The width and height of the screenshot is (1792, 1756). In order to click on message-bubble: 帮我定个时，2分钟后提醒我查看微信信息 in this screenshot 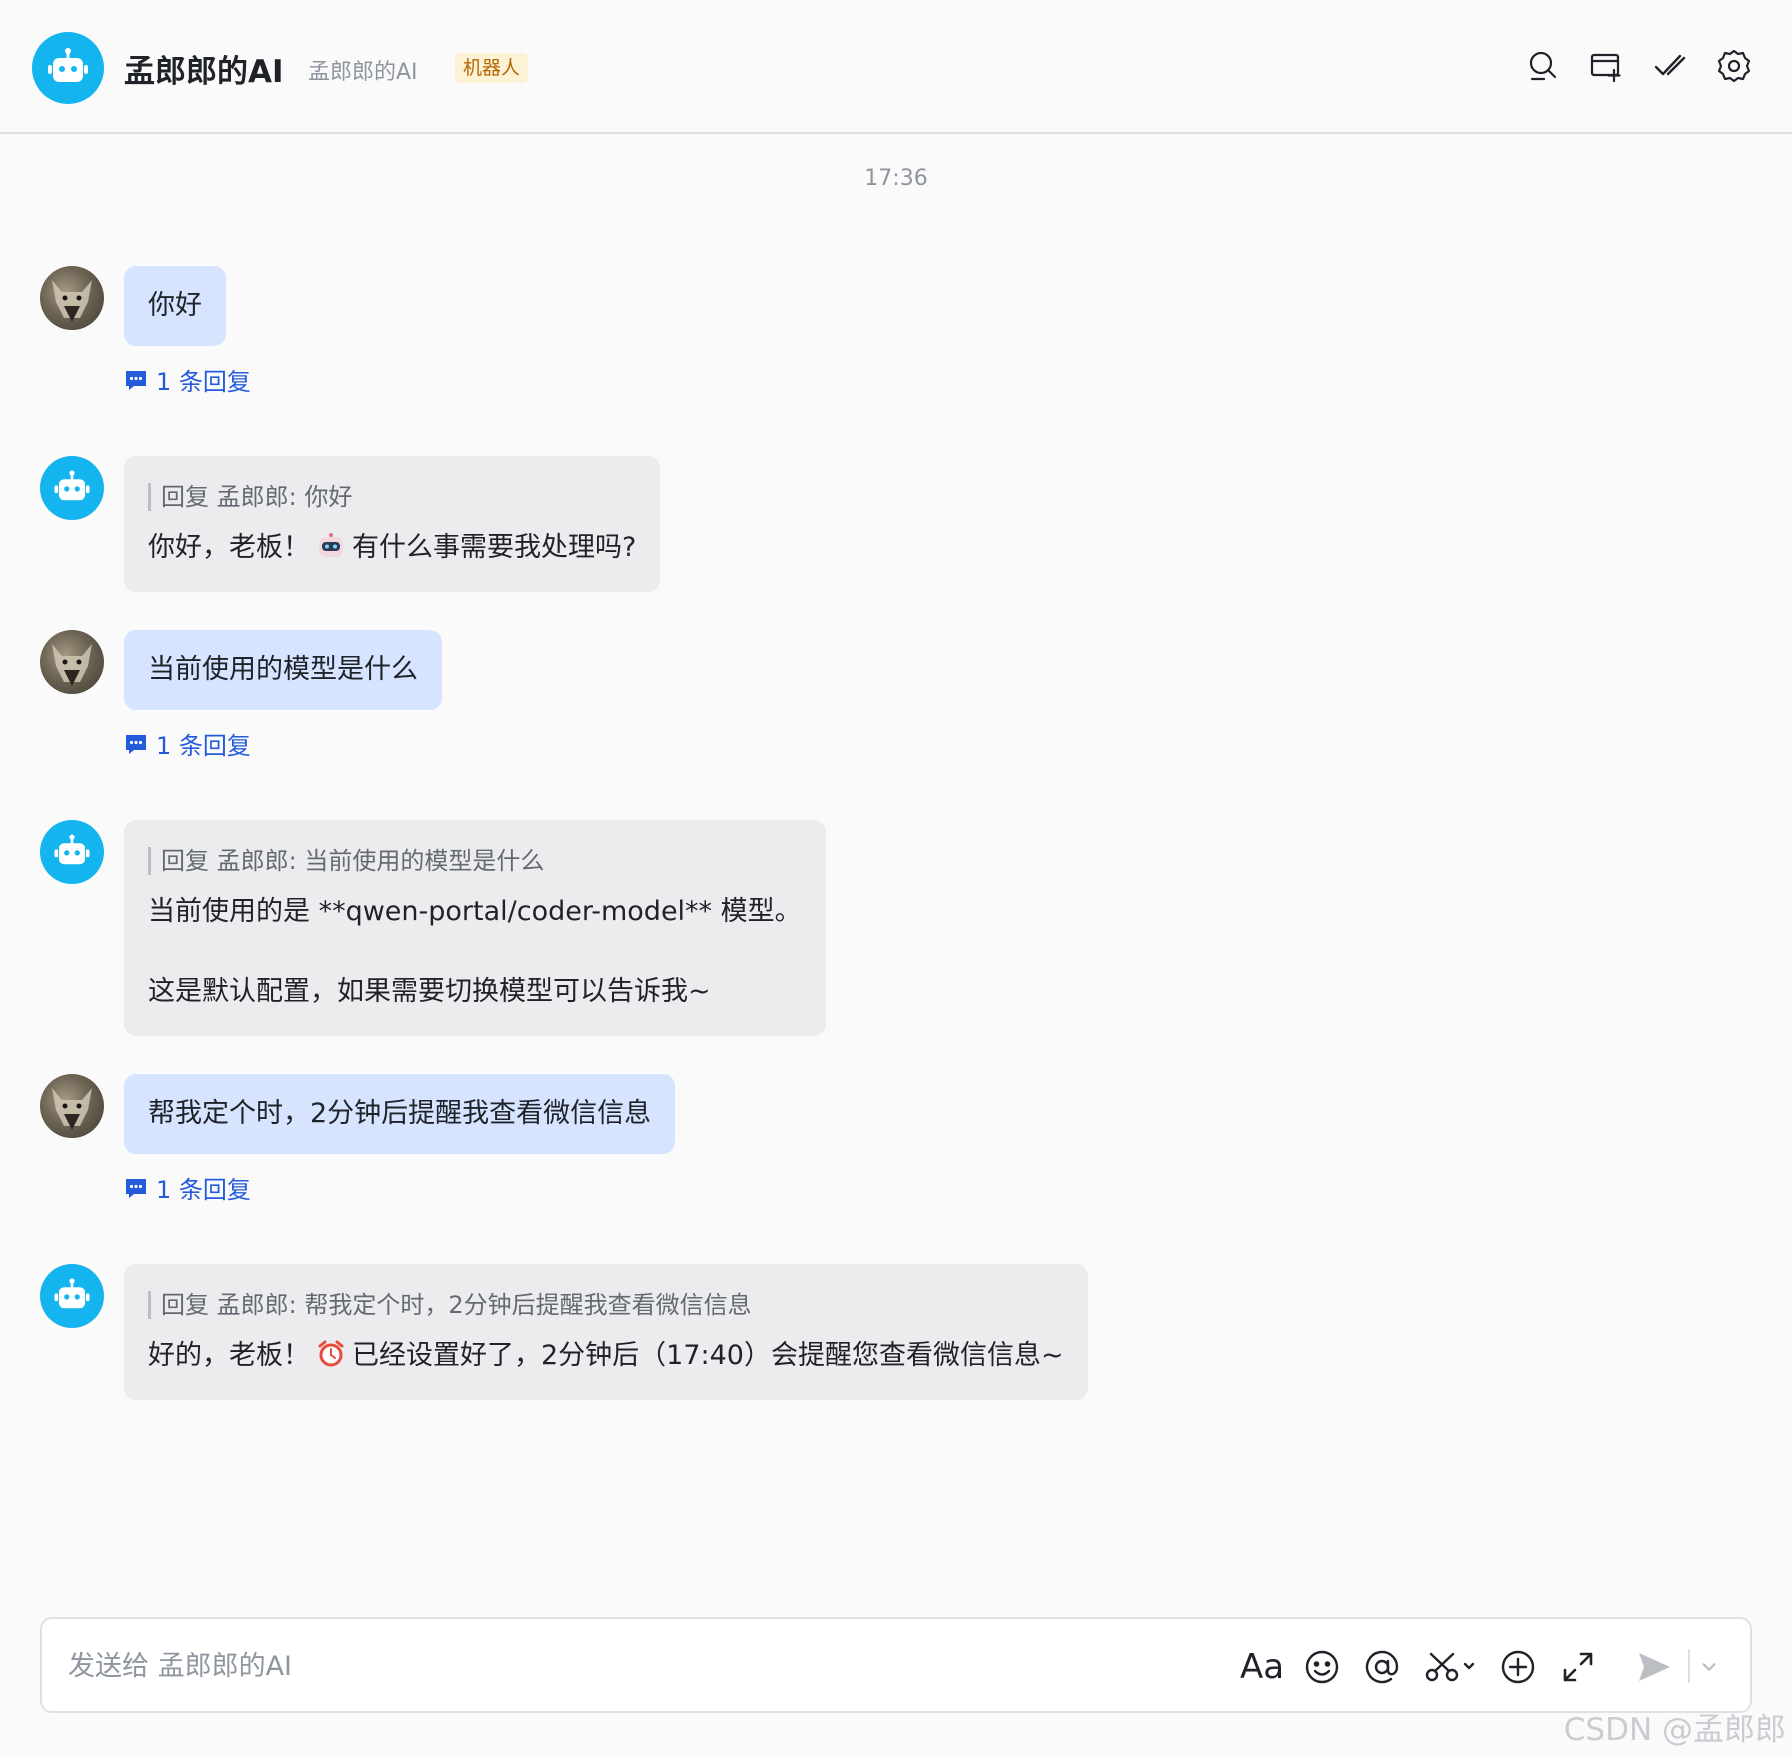, I will do `click(400, 1114)`.